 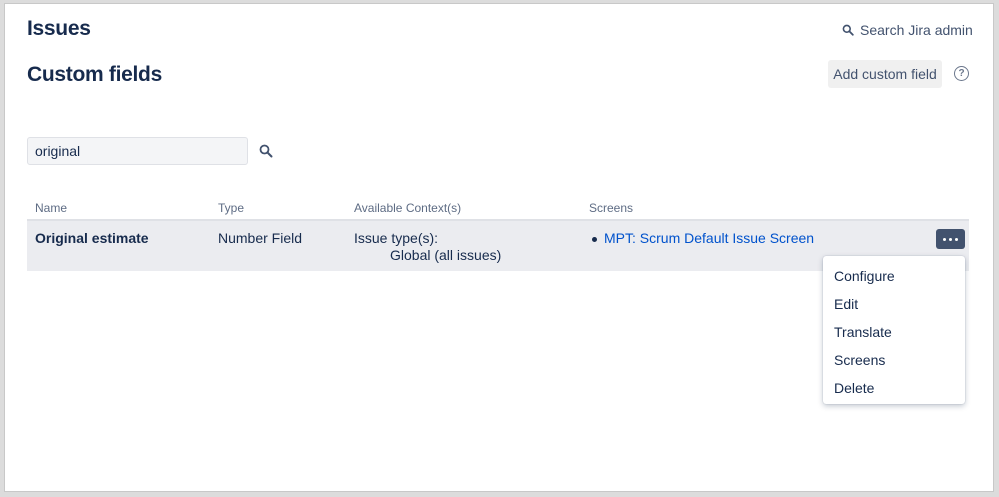 I want to click on section-title: Issues, so click(x=59, y=28).